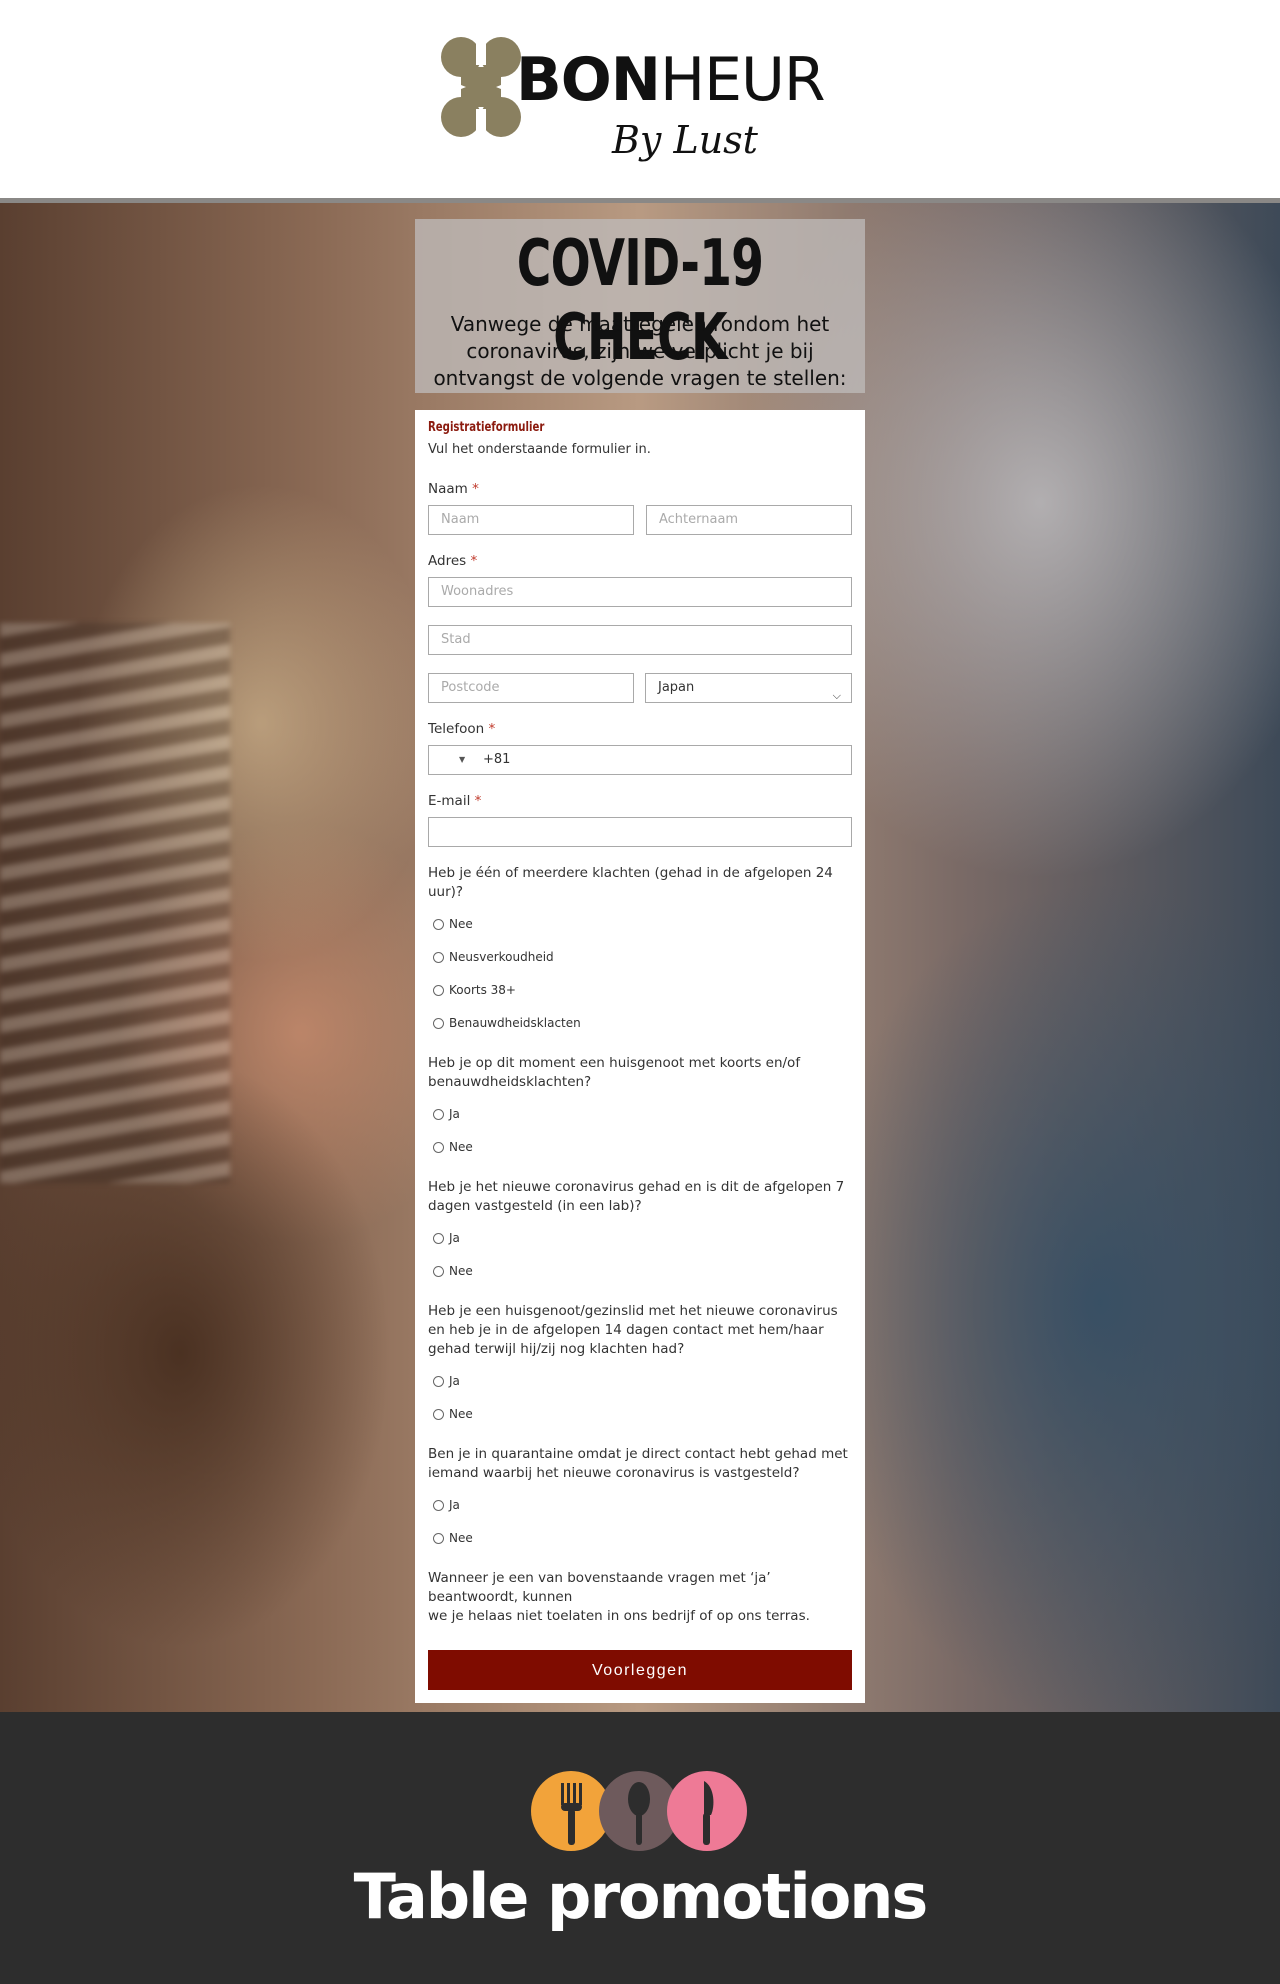 The height and width of the screenshot is (1984, 1280). Describe the element at coordinates (531, 520) in the screenshot. I see `first-name-input: Naam` at that location.